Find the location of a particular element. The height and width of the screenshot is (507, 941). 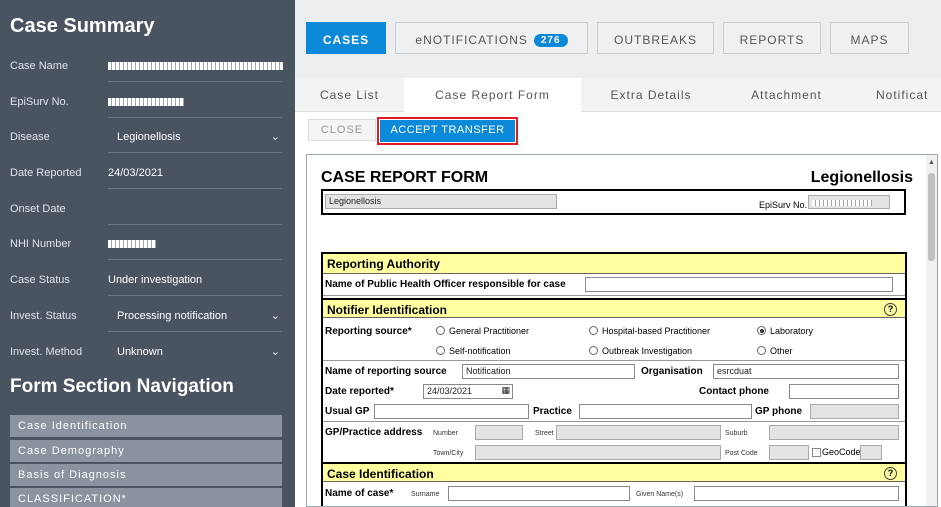

radio-self-notification is located at coordinates (440, 350).